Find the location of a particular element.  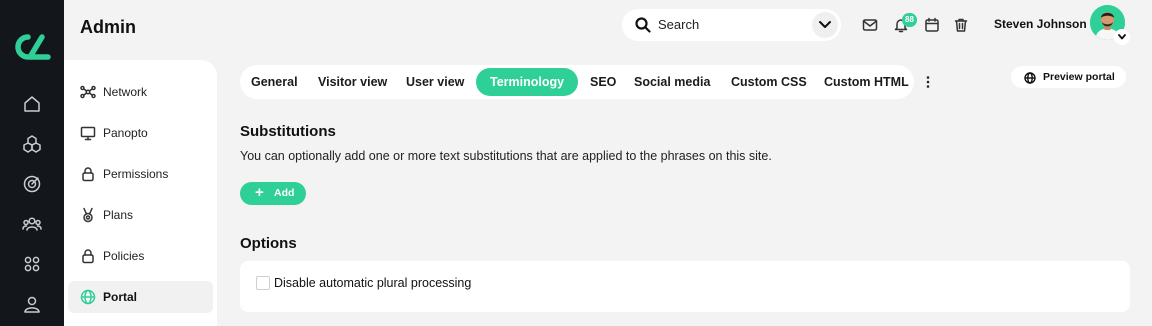

tab-user-view: User view is located at coordinates (435, 82).